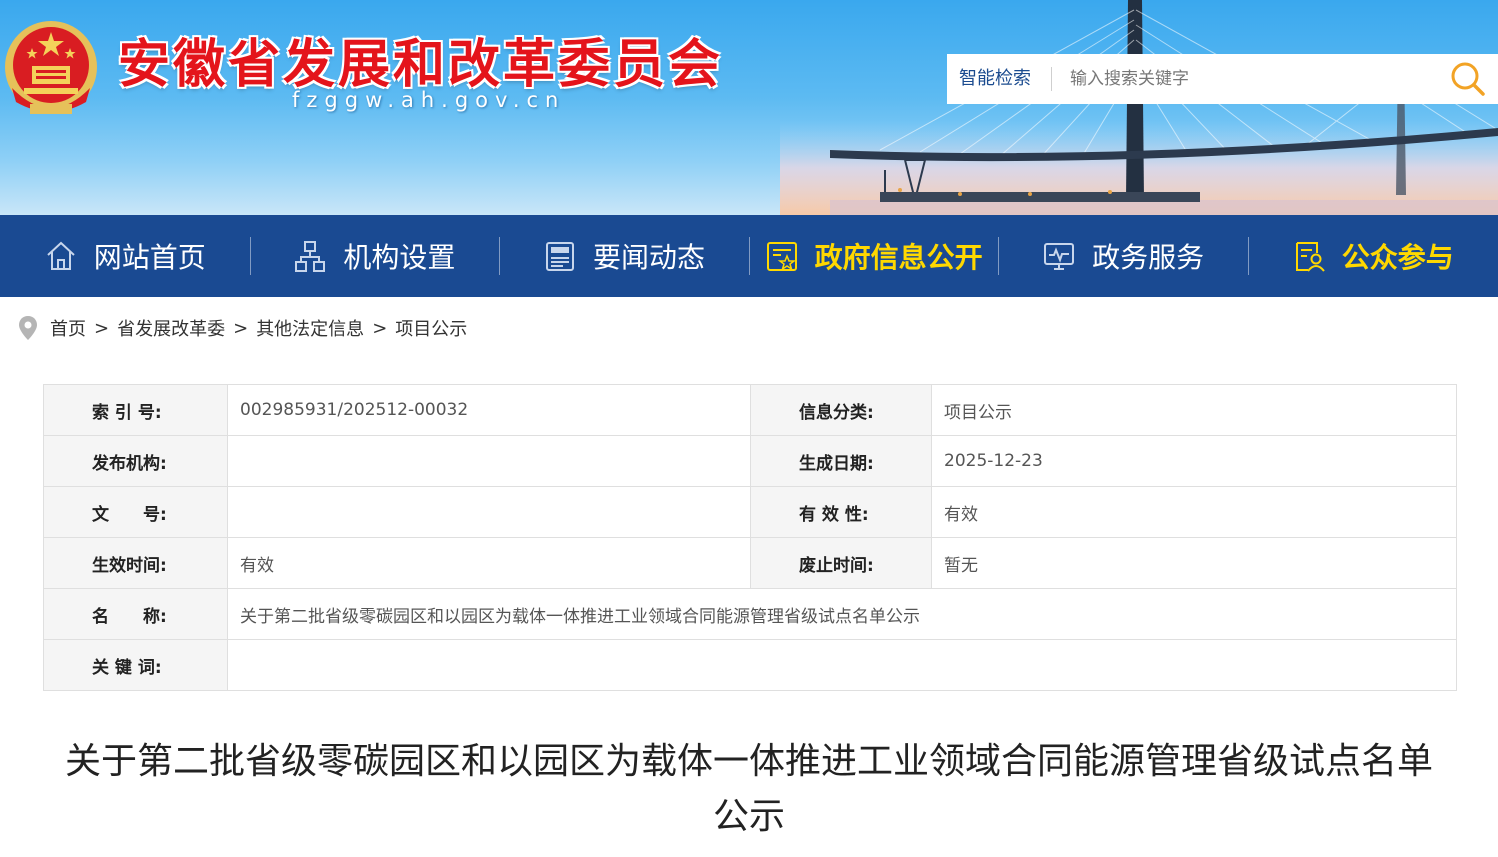  I want to click on created-date-value: 2025-12-23, so click(1194, 461).